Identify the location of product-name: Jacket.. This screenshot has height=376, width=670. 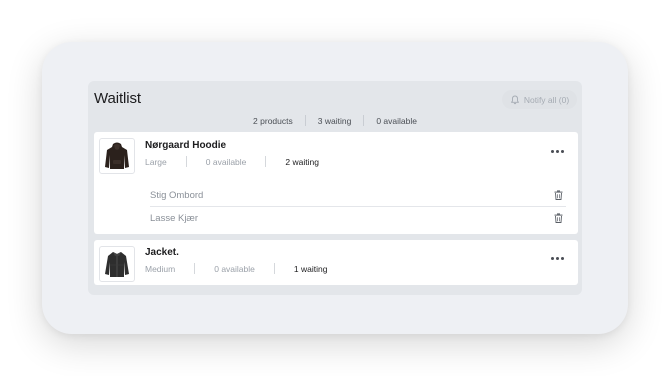
(162, 252).